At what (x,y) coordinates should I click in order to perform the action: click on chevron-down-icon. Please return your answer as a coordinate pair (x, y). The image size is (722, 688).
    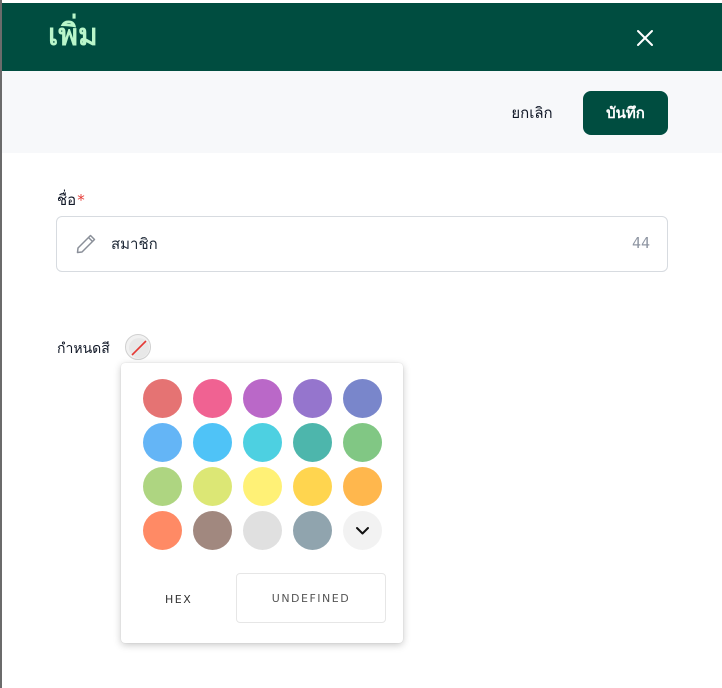
    Looking at the image, I should click on (362, 531).